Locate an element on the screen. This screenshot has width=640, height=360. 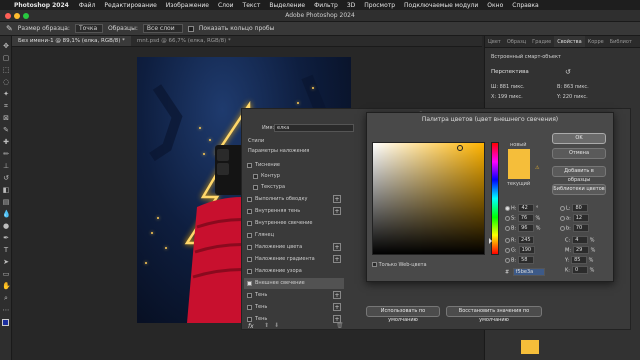
hand-tool-icon: ✋ is located at coordinates (6, 286).